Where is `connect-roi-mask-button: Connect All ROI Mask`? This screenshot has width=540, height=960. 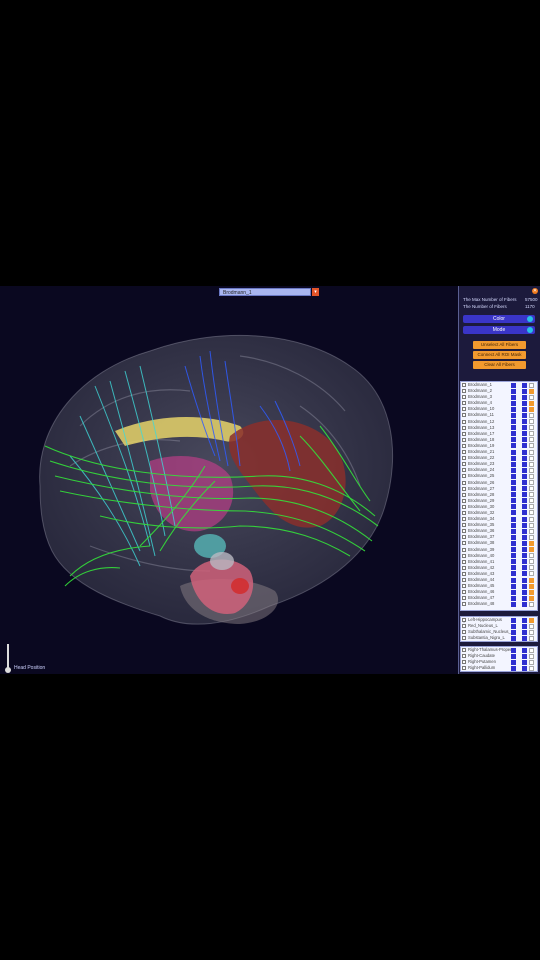 connect-roi-mask-button: Connect All ROI Mask is located at coordinates (499, 355).